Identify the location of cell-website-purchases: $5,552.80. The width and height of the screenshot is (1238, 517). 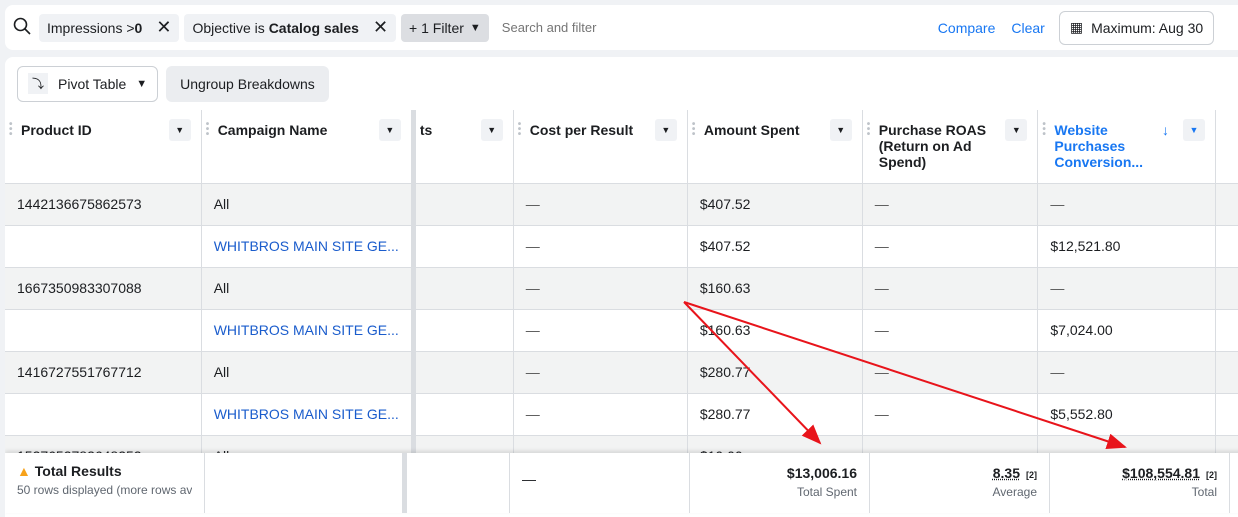
(1126, 414).